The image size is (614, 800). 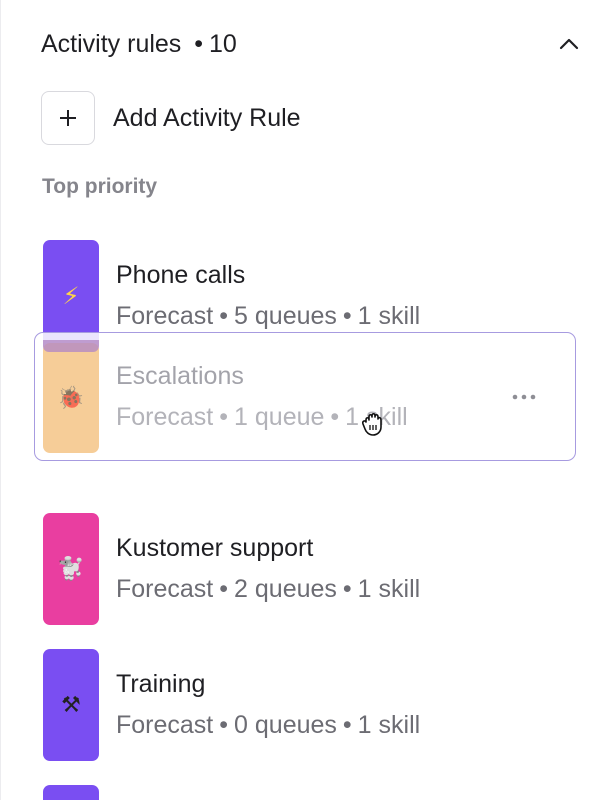 I want to click on activity-rules-header: Activity rules • 10, so click(x=312, y=44).